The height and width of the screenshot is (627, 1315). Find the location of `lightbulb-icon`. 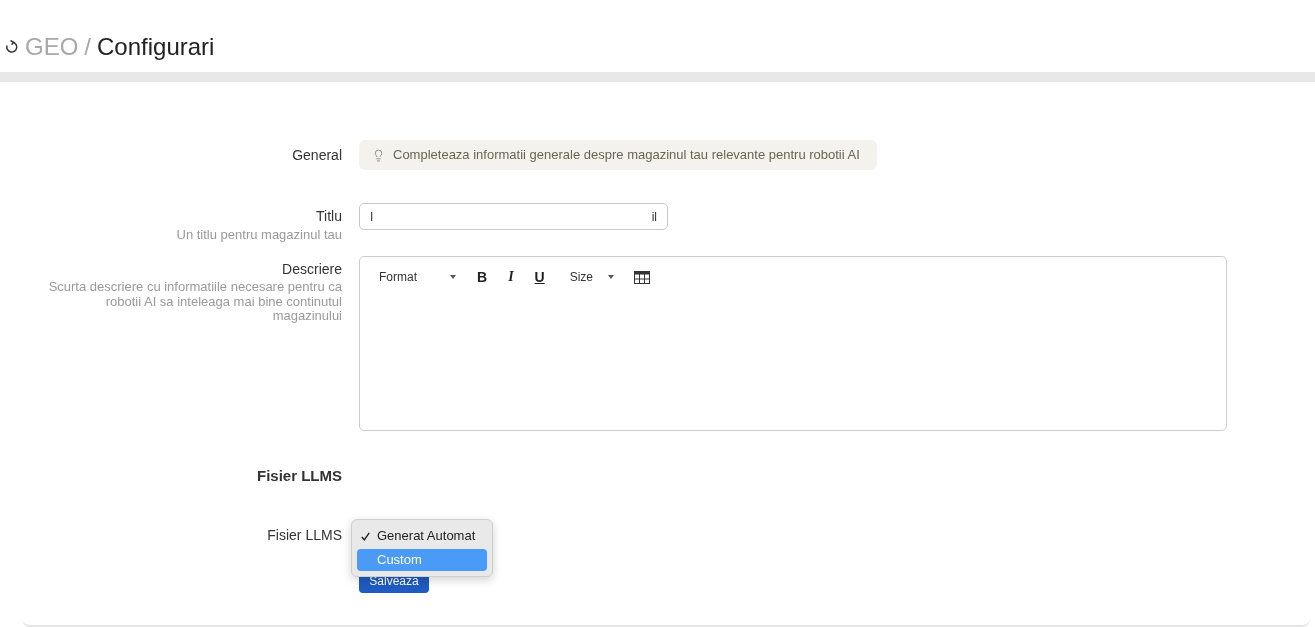

lightbulb-icon is located at coordinates (378, 155).